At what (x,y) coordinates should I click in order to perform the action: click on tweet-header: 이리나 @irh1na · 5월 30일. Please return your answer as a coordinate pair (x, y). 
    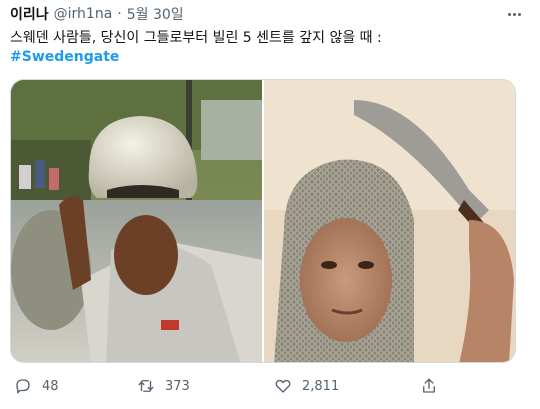
    Looking at the image, I should click on (97, 14).